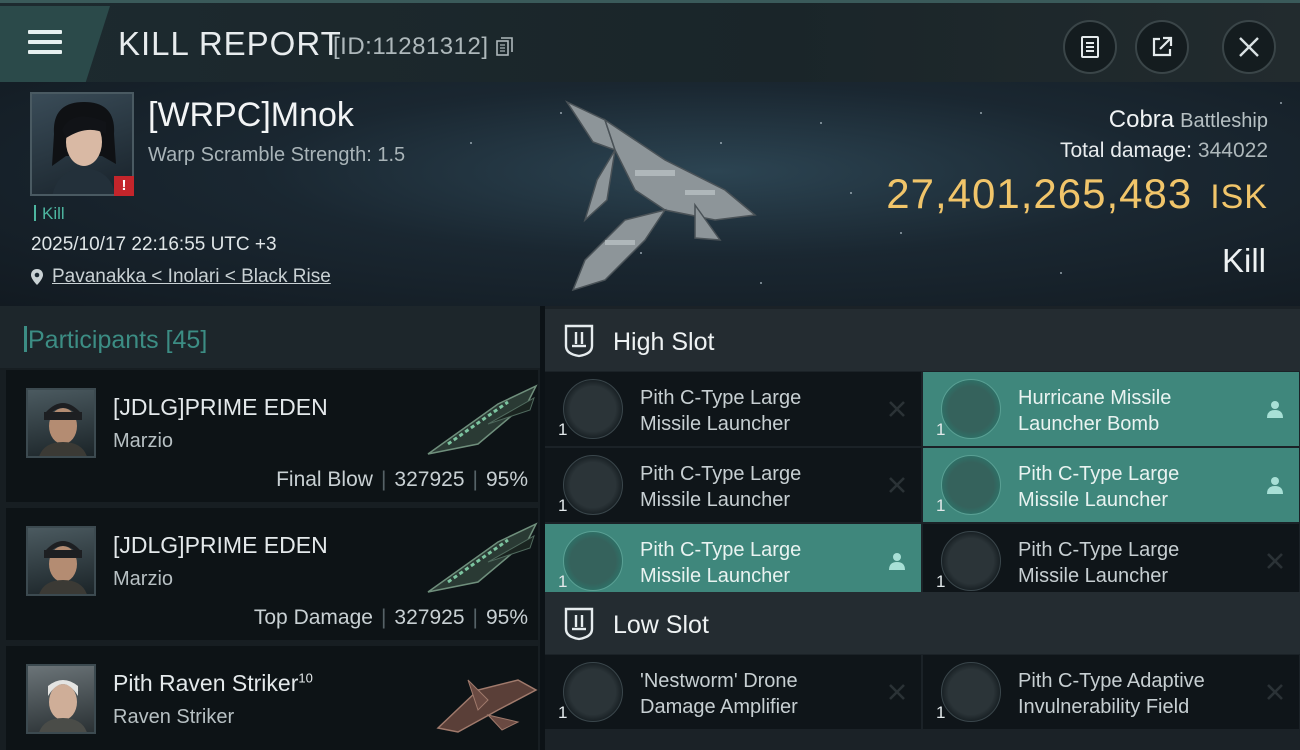 The image size is (1300, 750). What do you see at coordinates (1188, 120) in the screenshot?
I see `victim-ship: Cobra Battleship` at bounding box center [1188, 120].